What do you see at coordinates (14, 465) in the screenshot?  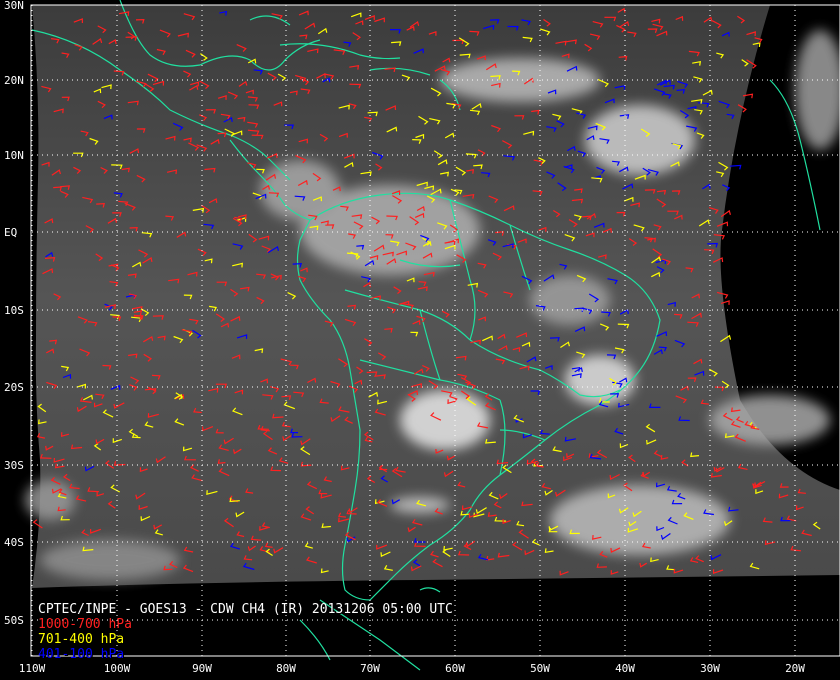 I see `latitude-label: 30S` at bounding box center [14, 465].